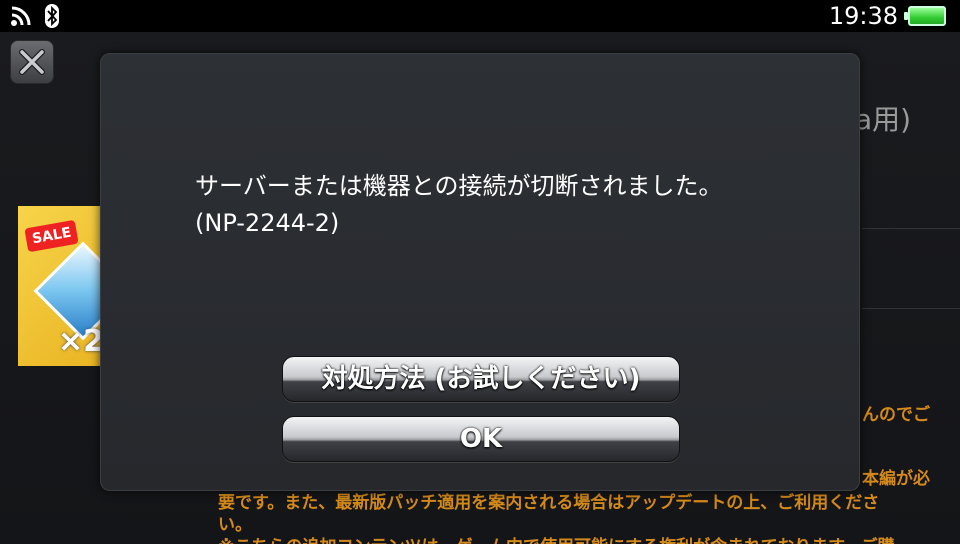 The height and width of the screenshot is (544, 960). Describe the element at coordinates (62, 286) in the screenshot. I see `product-thumbnail: SALE ×2` at that location.